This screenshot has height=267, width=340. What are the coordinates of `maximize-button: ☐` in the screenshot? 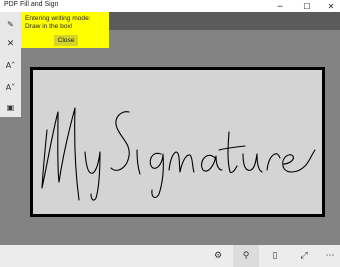 It's located at (307, 6).